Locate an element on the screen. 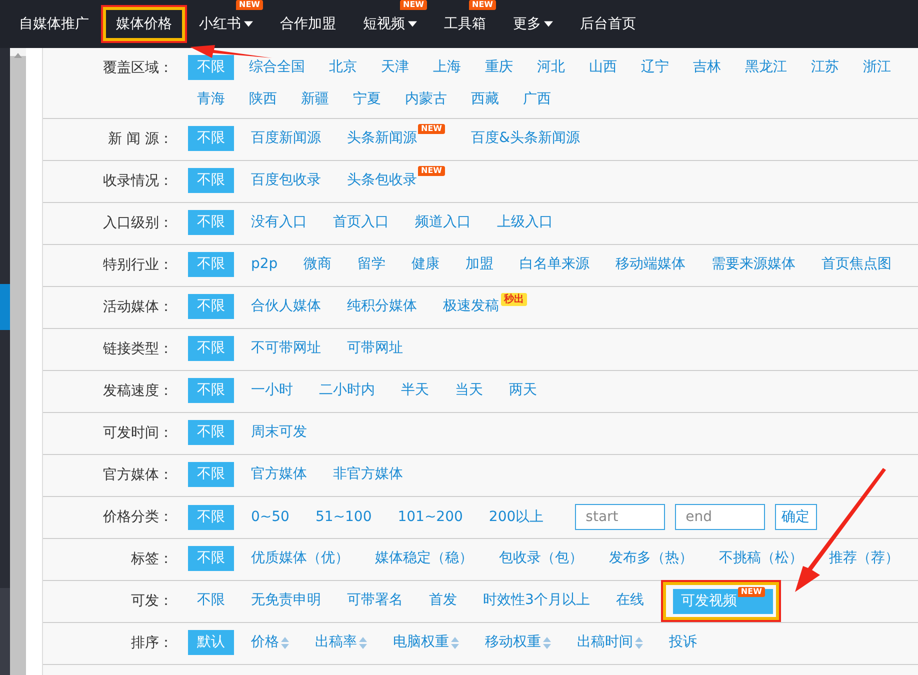  filter-option: 合伙人媒体 is located at coordinates (286, 306).